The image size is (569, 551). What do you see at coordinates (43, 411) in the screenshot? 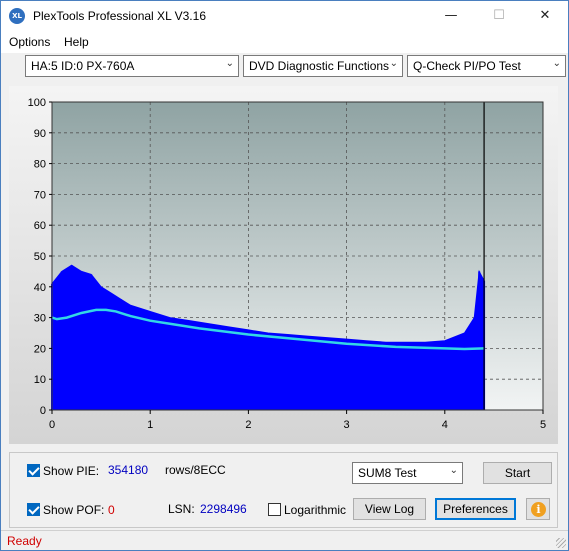
I see `y-tick-label: 0` at bounding box center [43, 411].